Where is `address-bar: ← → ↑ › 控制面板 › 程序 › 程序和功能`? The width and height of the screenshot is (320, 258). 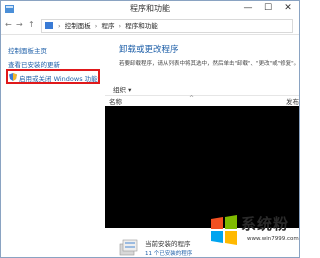
address-bar: ← → ↑ › 控制面板 › 程序 › 程序和功能 is located at coordinates (150, 26).